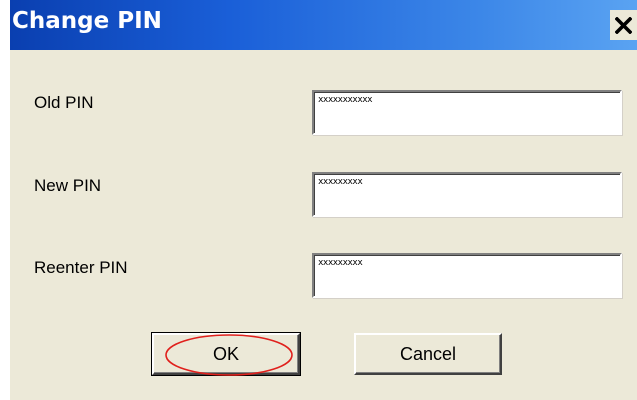  What do you see at coordinates (340, 182) in the screenshot?
I see `new-pin-masked-value: xxxxxxxxx` at bounding box center [340, 182].